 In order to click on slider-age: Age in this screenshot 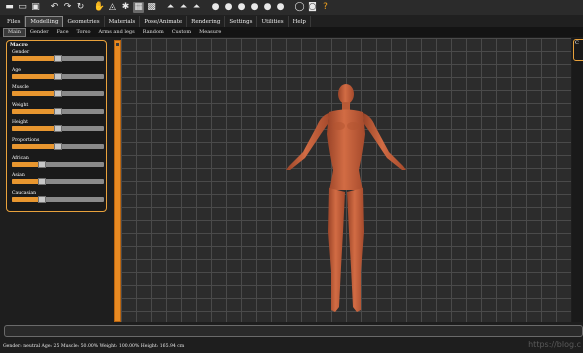, I will do `click(60, 73)`.